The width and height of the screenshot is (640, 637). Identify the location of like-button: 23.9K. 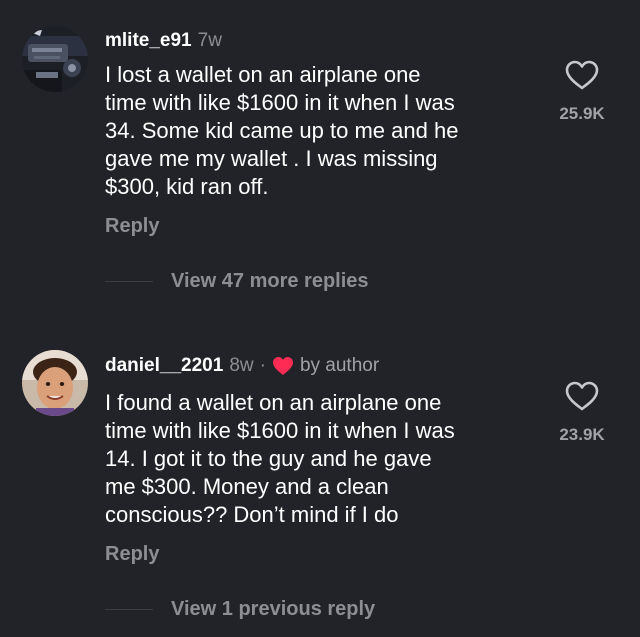
(582, 413).